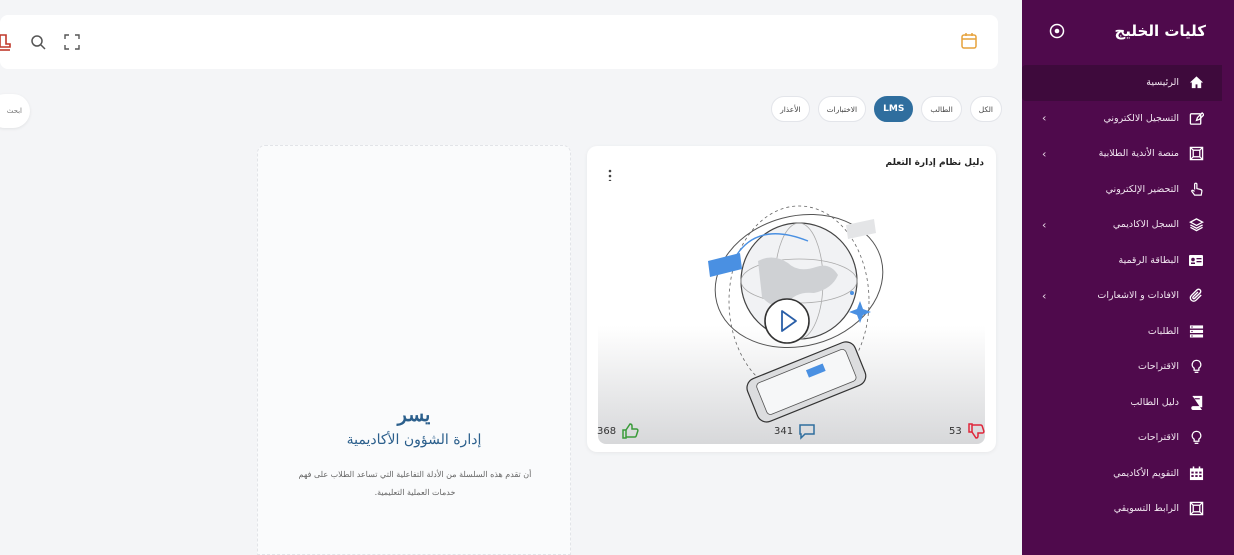 Image resolution: width=1234 pixels, height=555 pixels. I want to click on dislikes-count: 53, so click(955, 431).